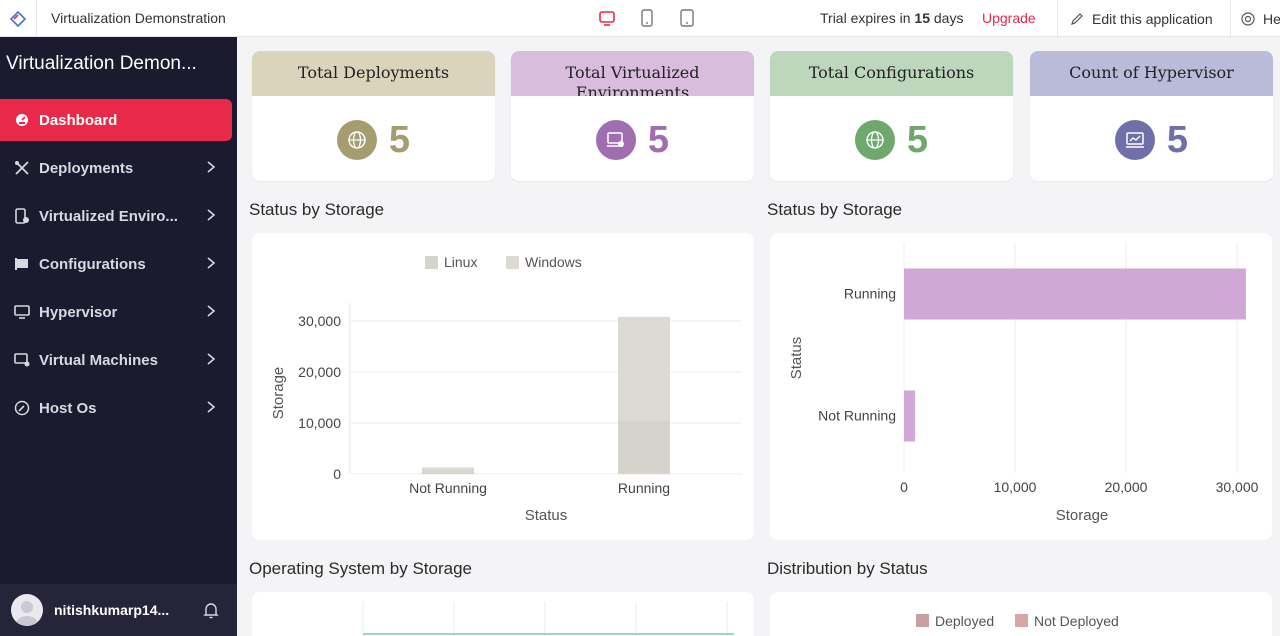  Describe the element at coordinates (687, 18) in the screenshot. I see `mobile-icon` at that location.